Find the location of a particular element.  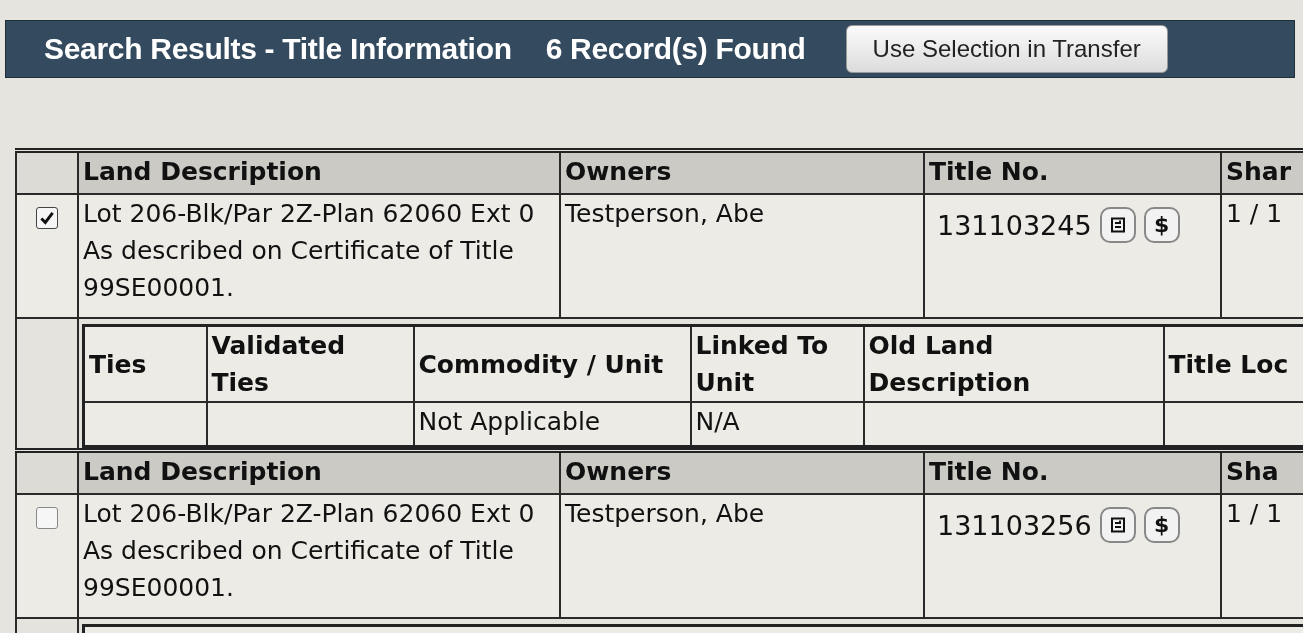

column-header: Commodity / Unit is located at coordinates (552, 363).